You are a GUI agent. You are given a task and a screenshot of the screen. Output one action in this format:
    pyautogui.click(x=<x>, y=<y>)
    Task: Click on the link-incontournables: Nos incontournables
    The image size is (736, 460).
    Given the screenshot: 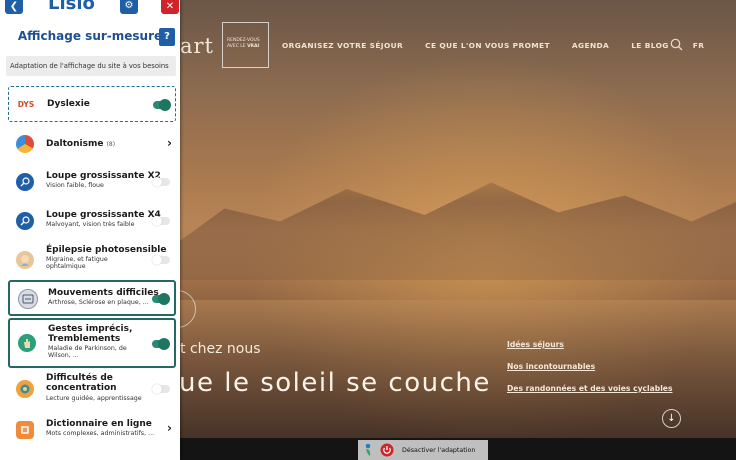 What is the action you would take?
    pyautogui.click(x=589, y=366)
    